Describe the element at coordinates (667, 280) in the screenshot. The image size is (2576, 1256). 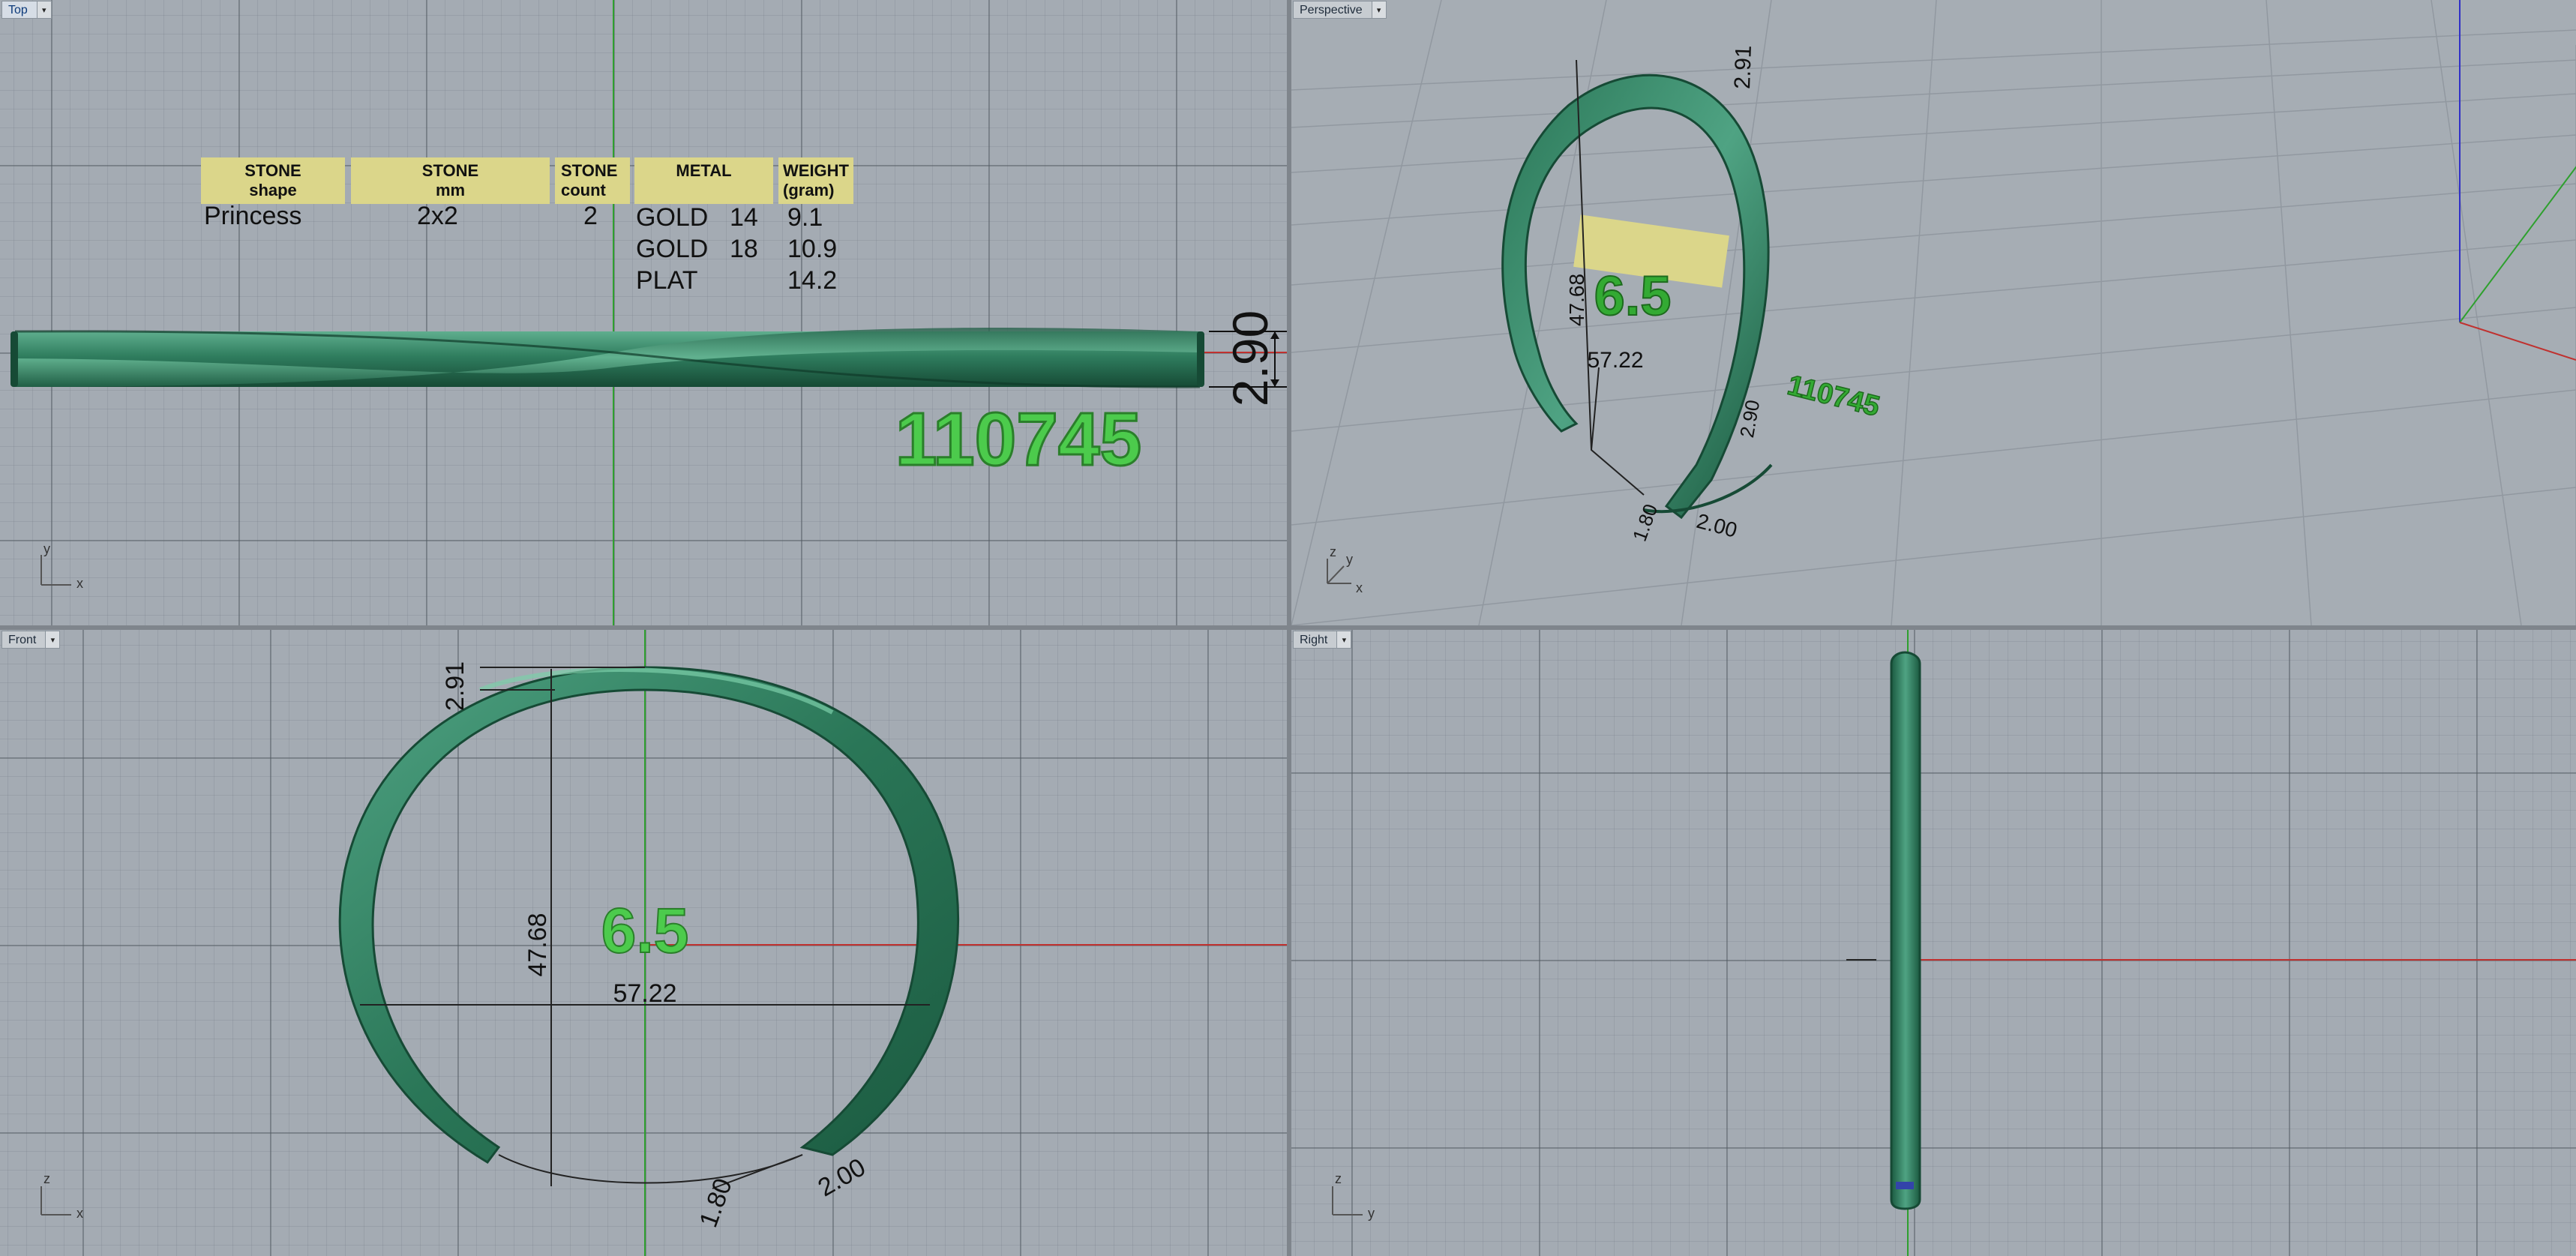
I see `cell-metal-3: PLAT` at that location.